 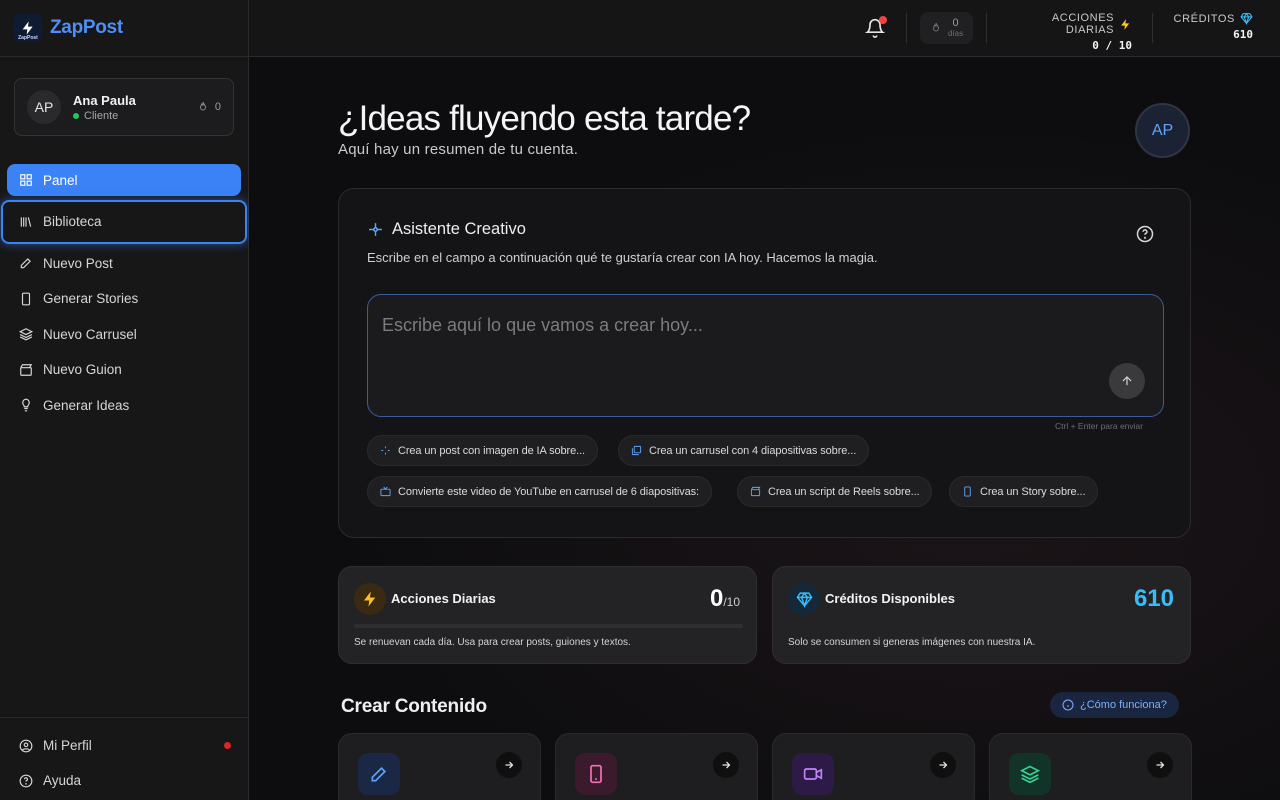 I want to click on brand-logo: ZapPost, so click(x=28, y=28).